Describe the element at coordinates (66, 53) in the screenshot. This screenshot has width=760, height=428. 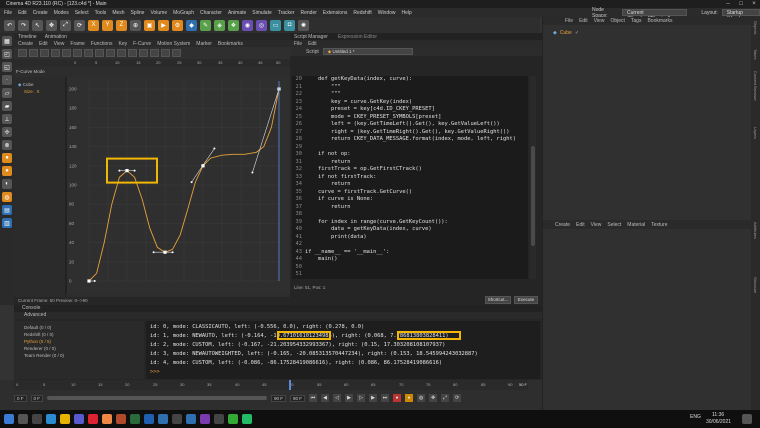
I see `spline-linear-icon` at that location.